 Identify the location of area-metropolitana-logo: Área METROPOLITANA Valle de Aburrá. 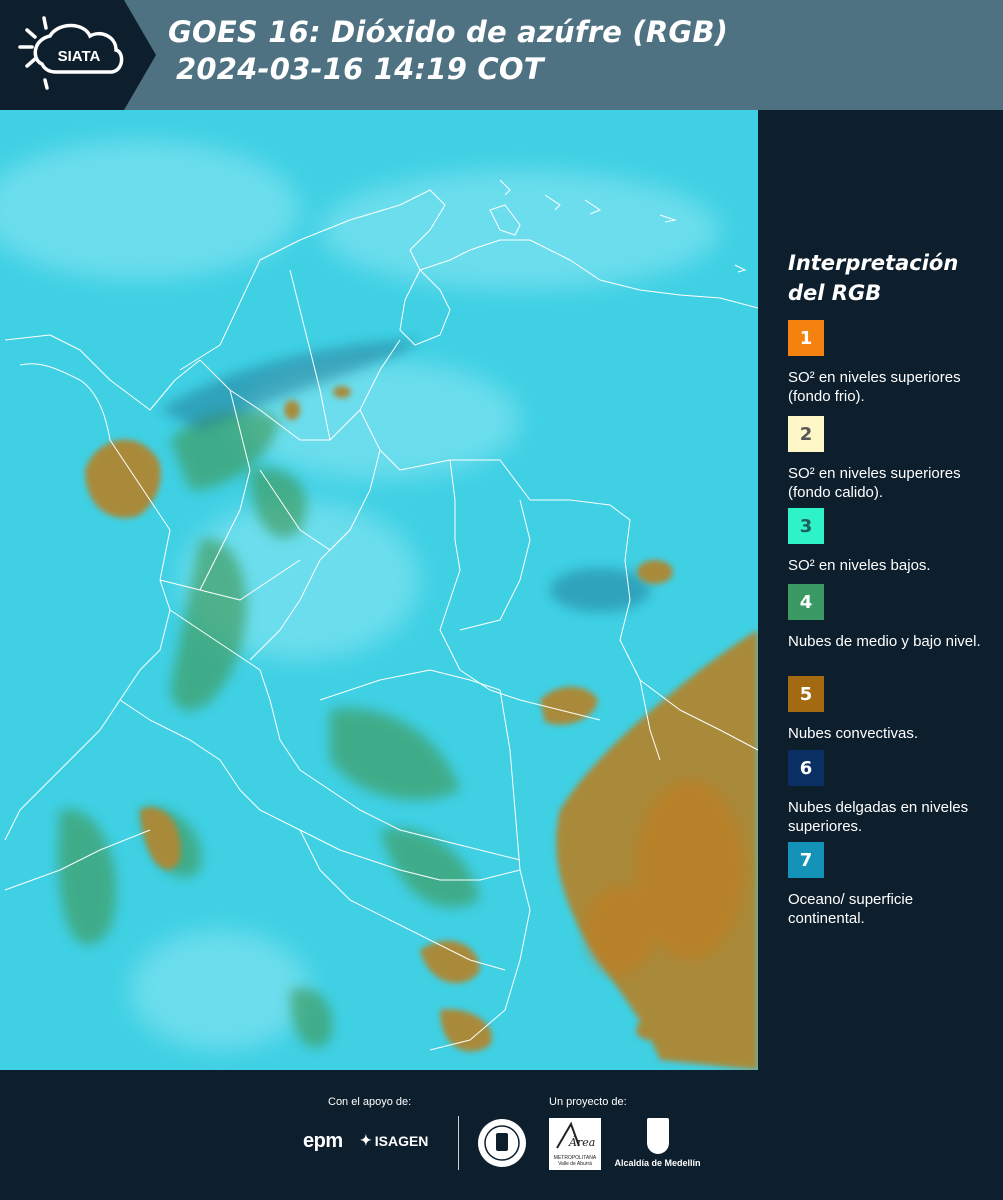
(575, 1144).